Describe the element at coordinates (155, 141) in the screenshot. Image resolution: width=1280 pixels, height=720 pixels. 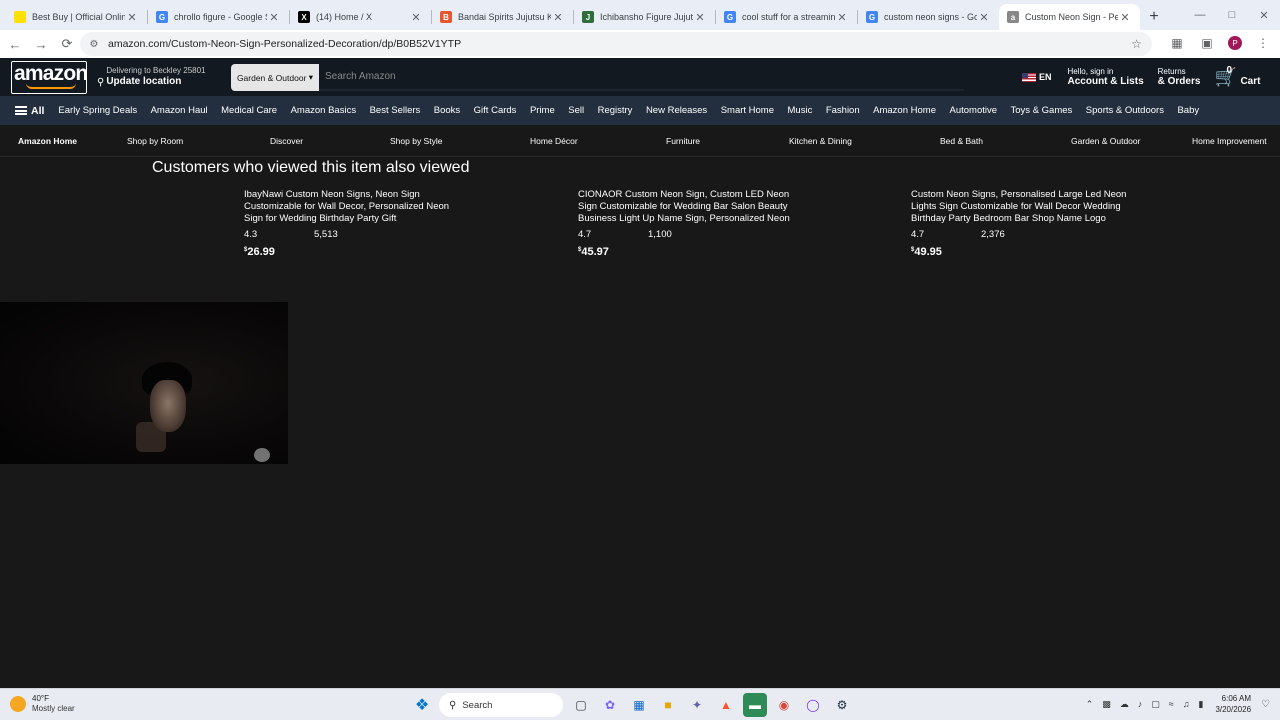
I see `subnav-item: Shop by Room` at that location.